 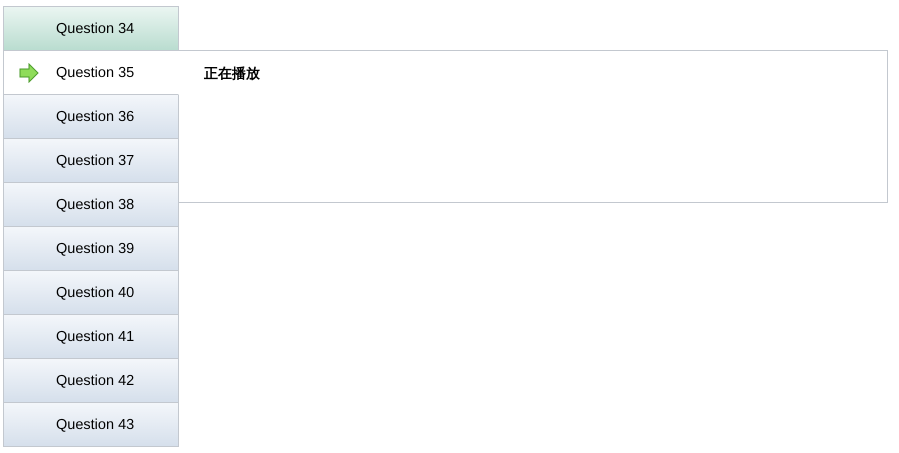 I want to click on question-tab: Question 38, so click(x=91, y=205).